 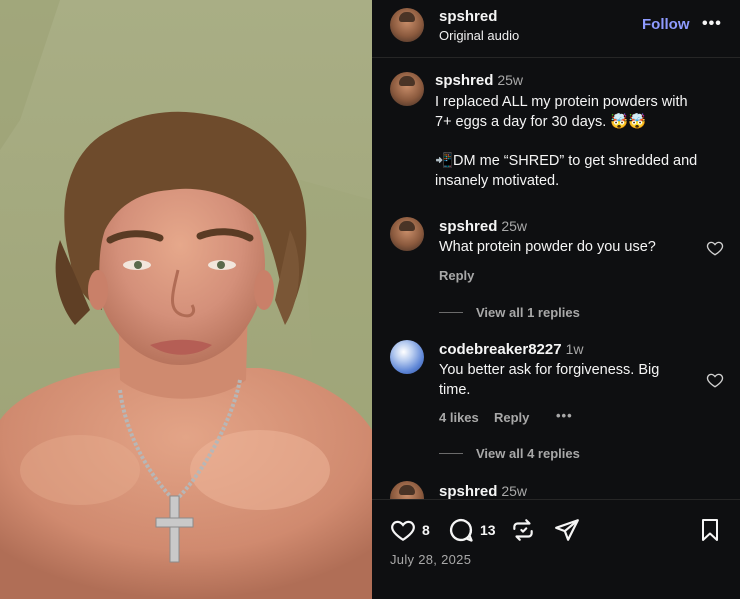 What do you see at coordinates (556, 29) in the screenshot?
I see `post-header: spshred Original audio Follow •••` at bounding box center [556, 29].